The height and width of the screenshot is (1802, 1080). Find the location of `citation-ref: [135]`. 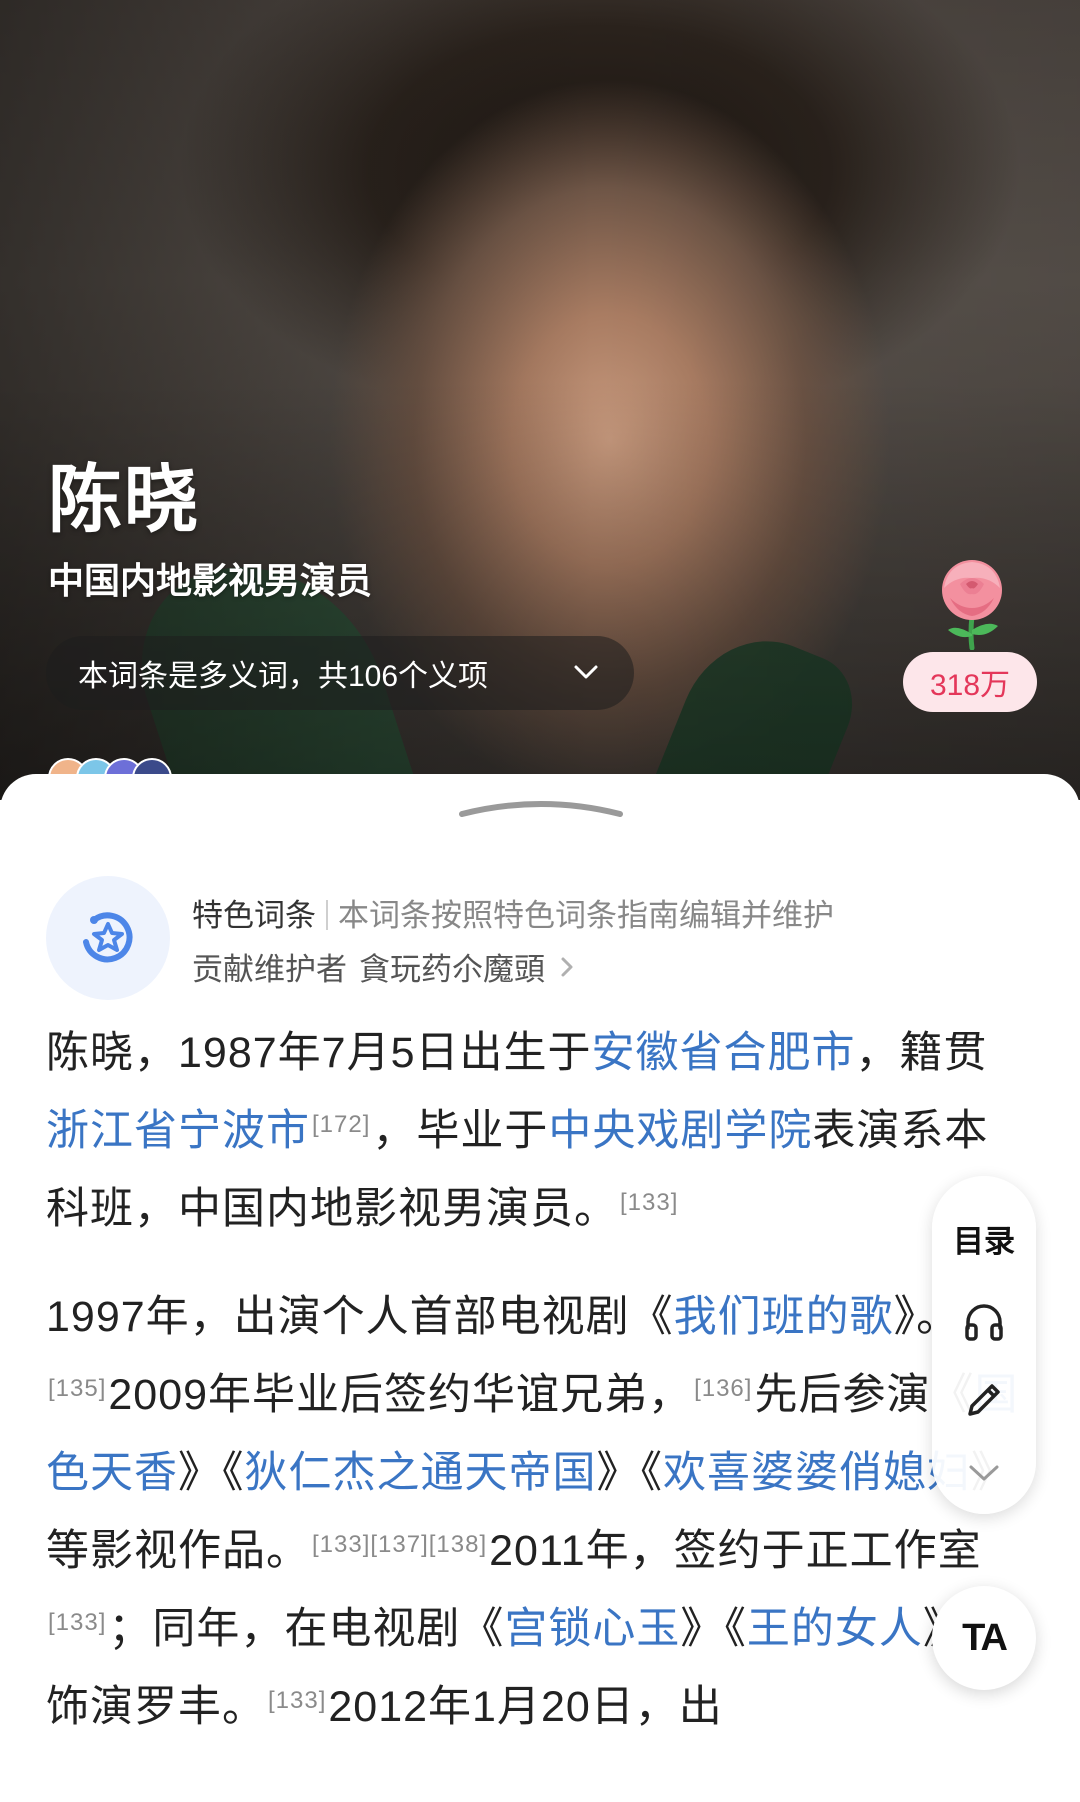

citation-ref: [135] is located at coordinates (77, 1388).